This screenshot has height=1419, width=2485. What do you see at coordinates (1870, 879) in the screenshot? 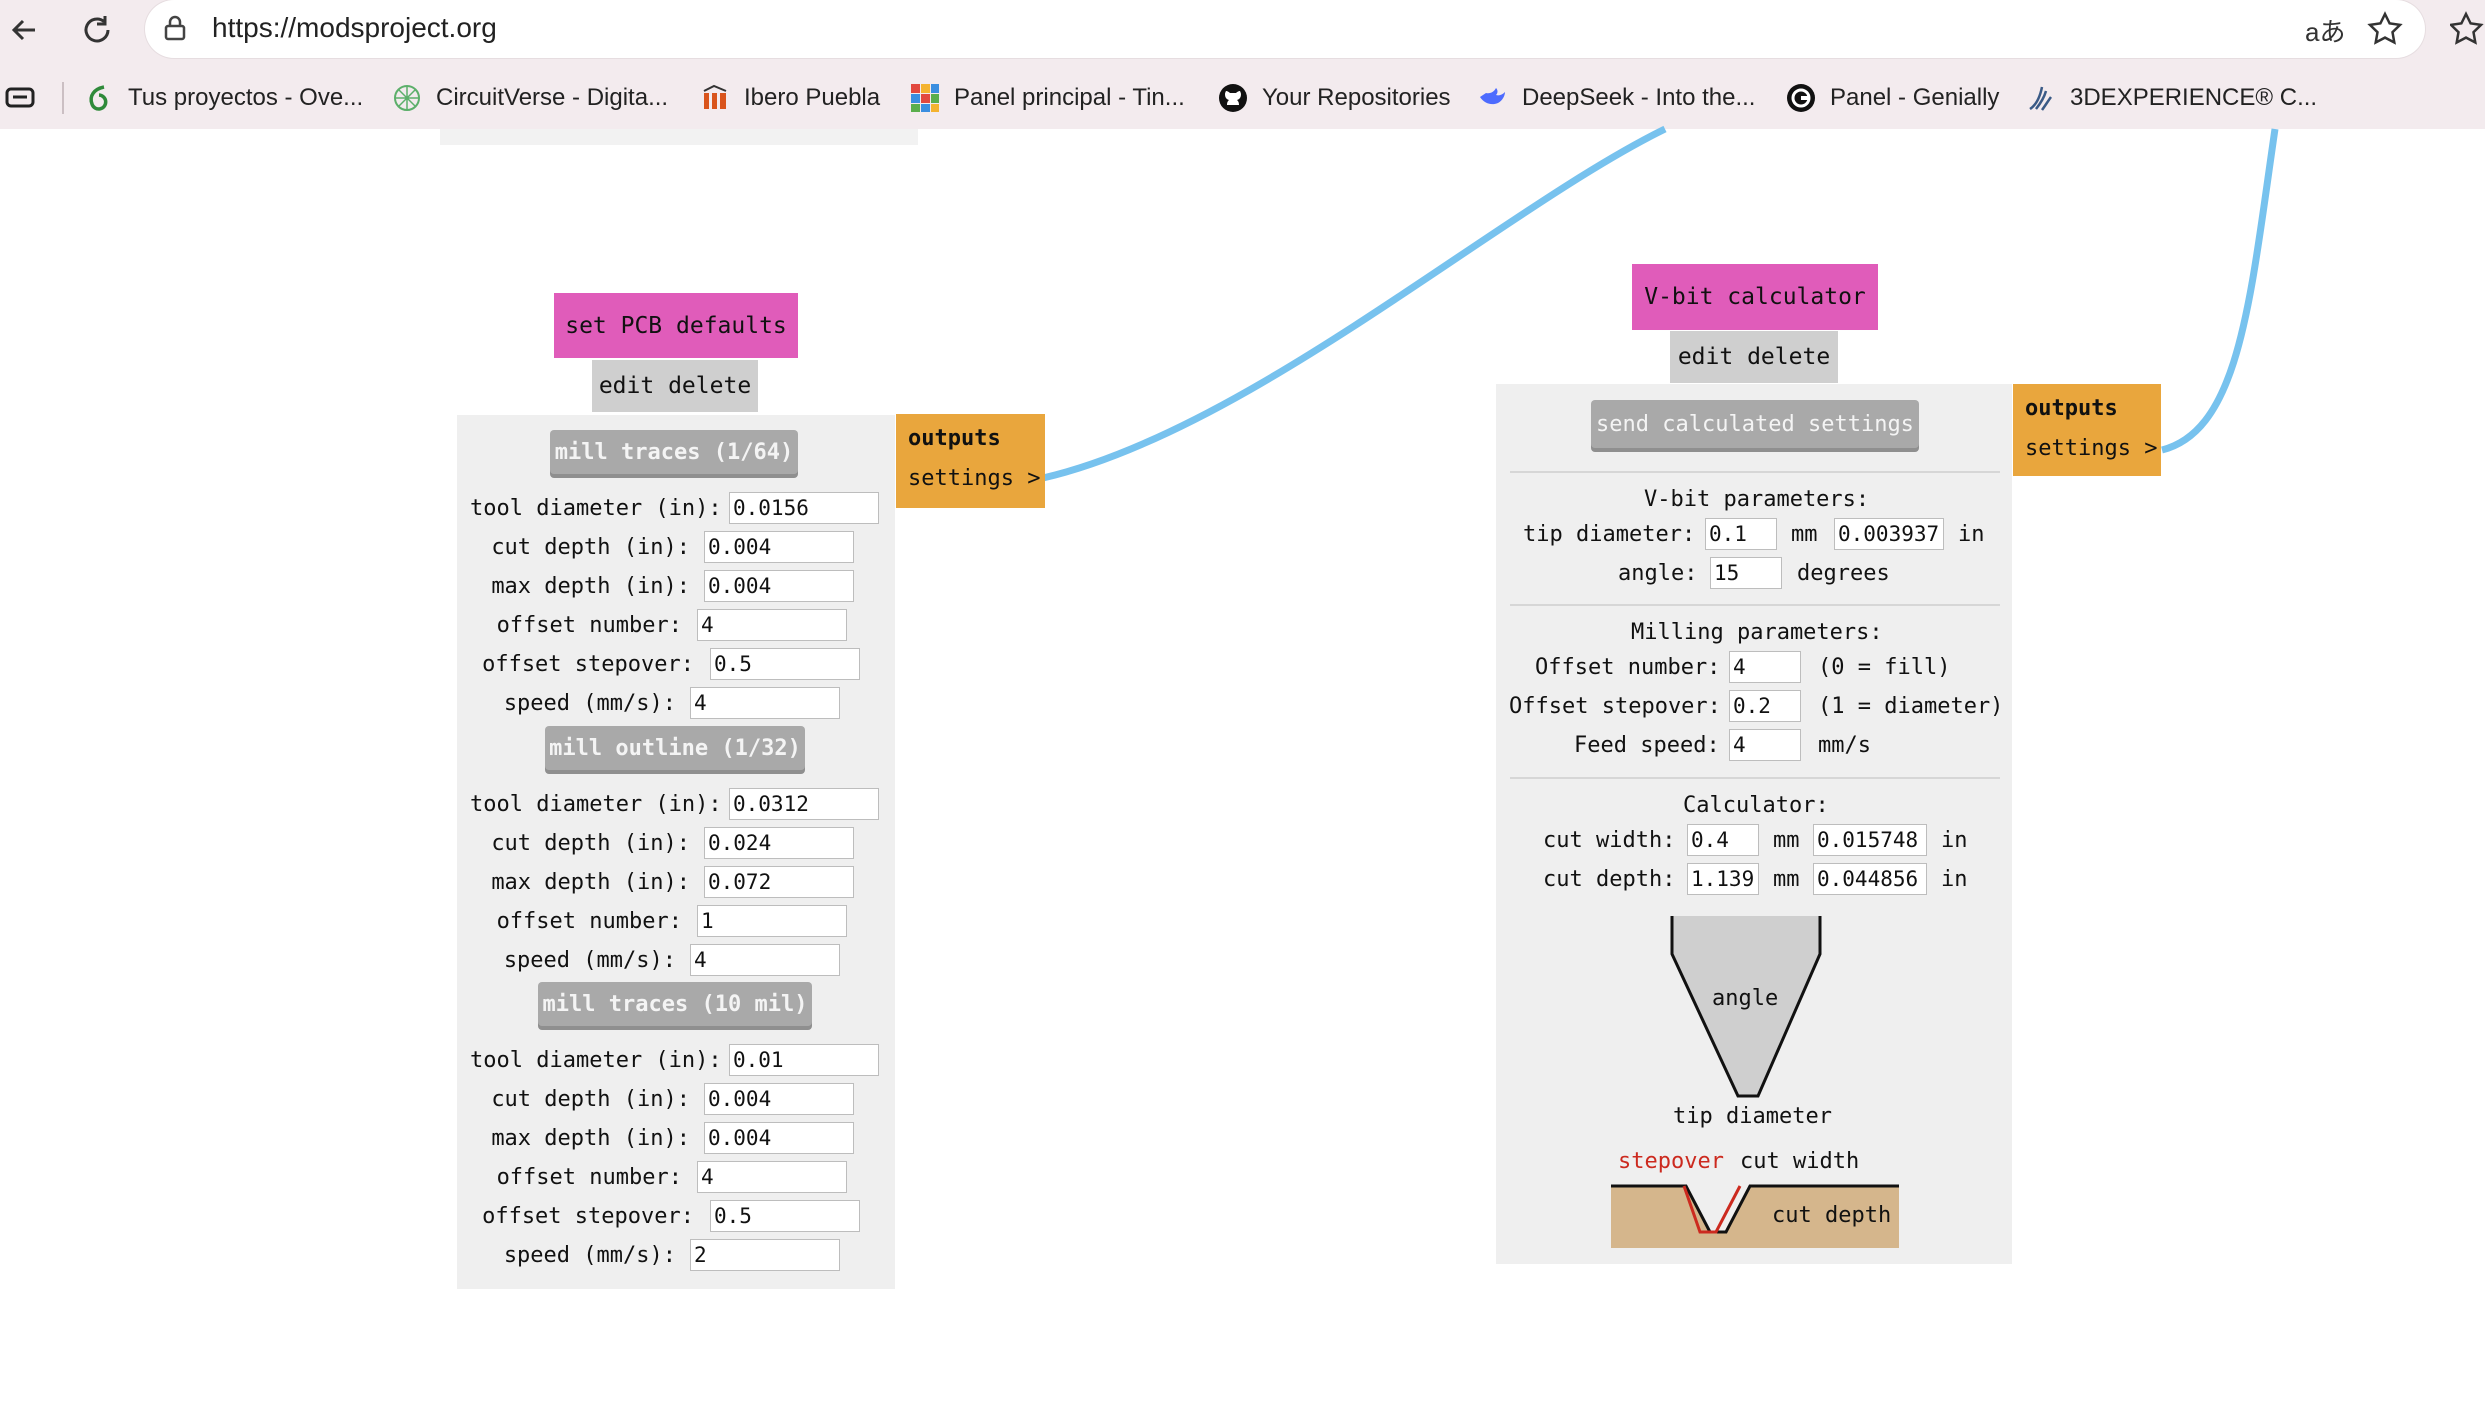
I see `cut-depth-in-output: 0.044856` at bounding box center [1870, 879].